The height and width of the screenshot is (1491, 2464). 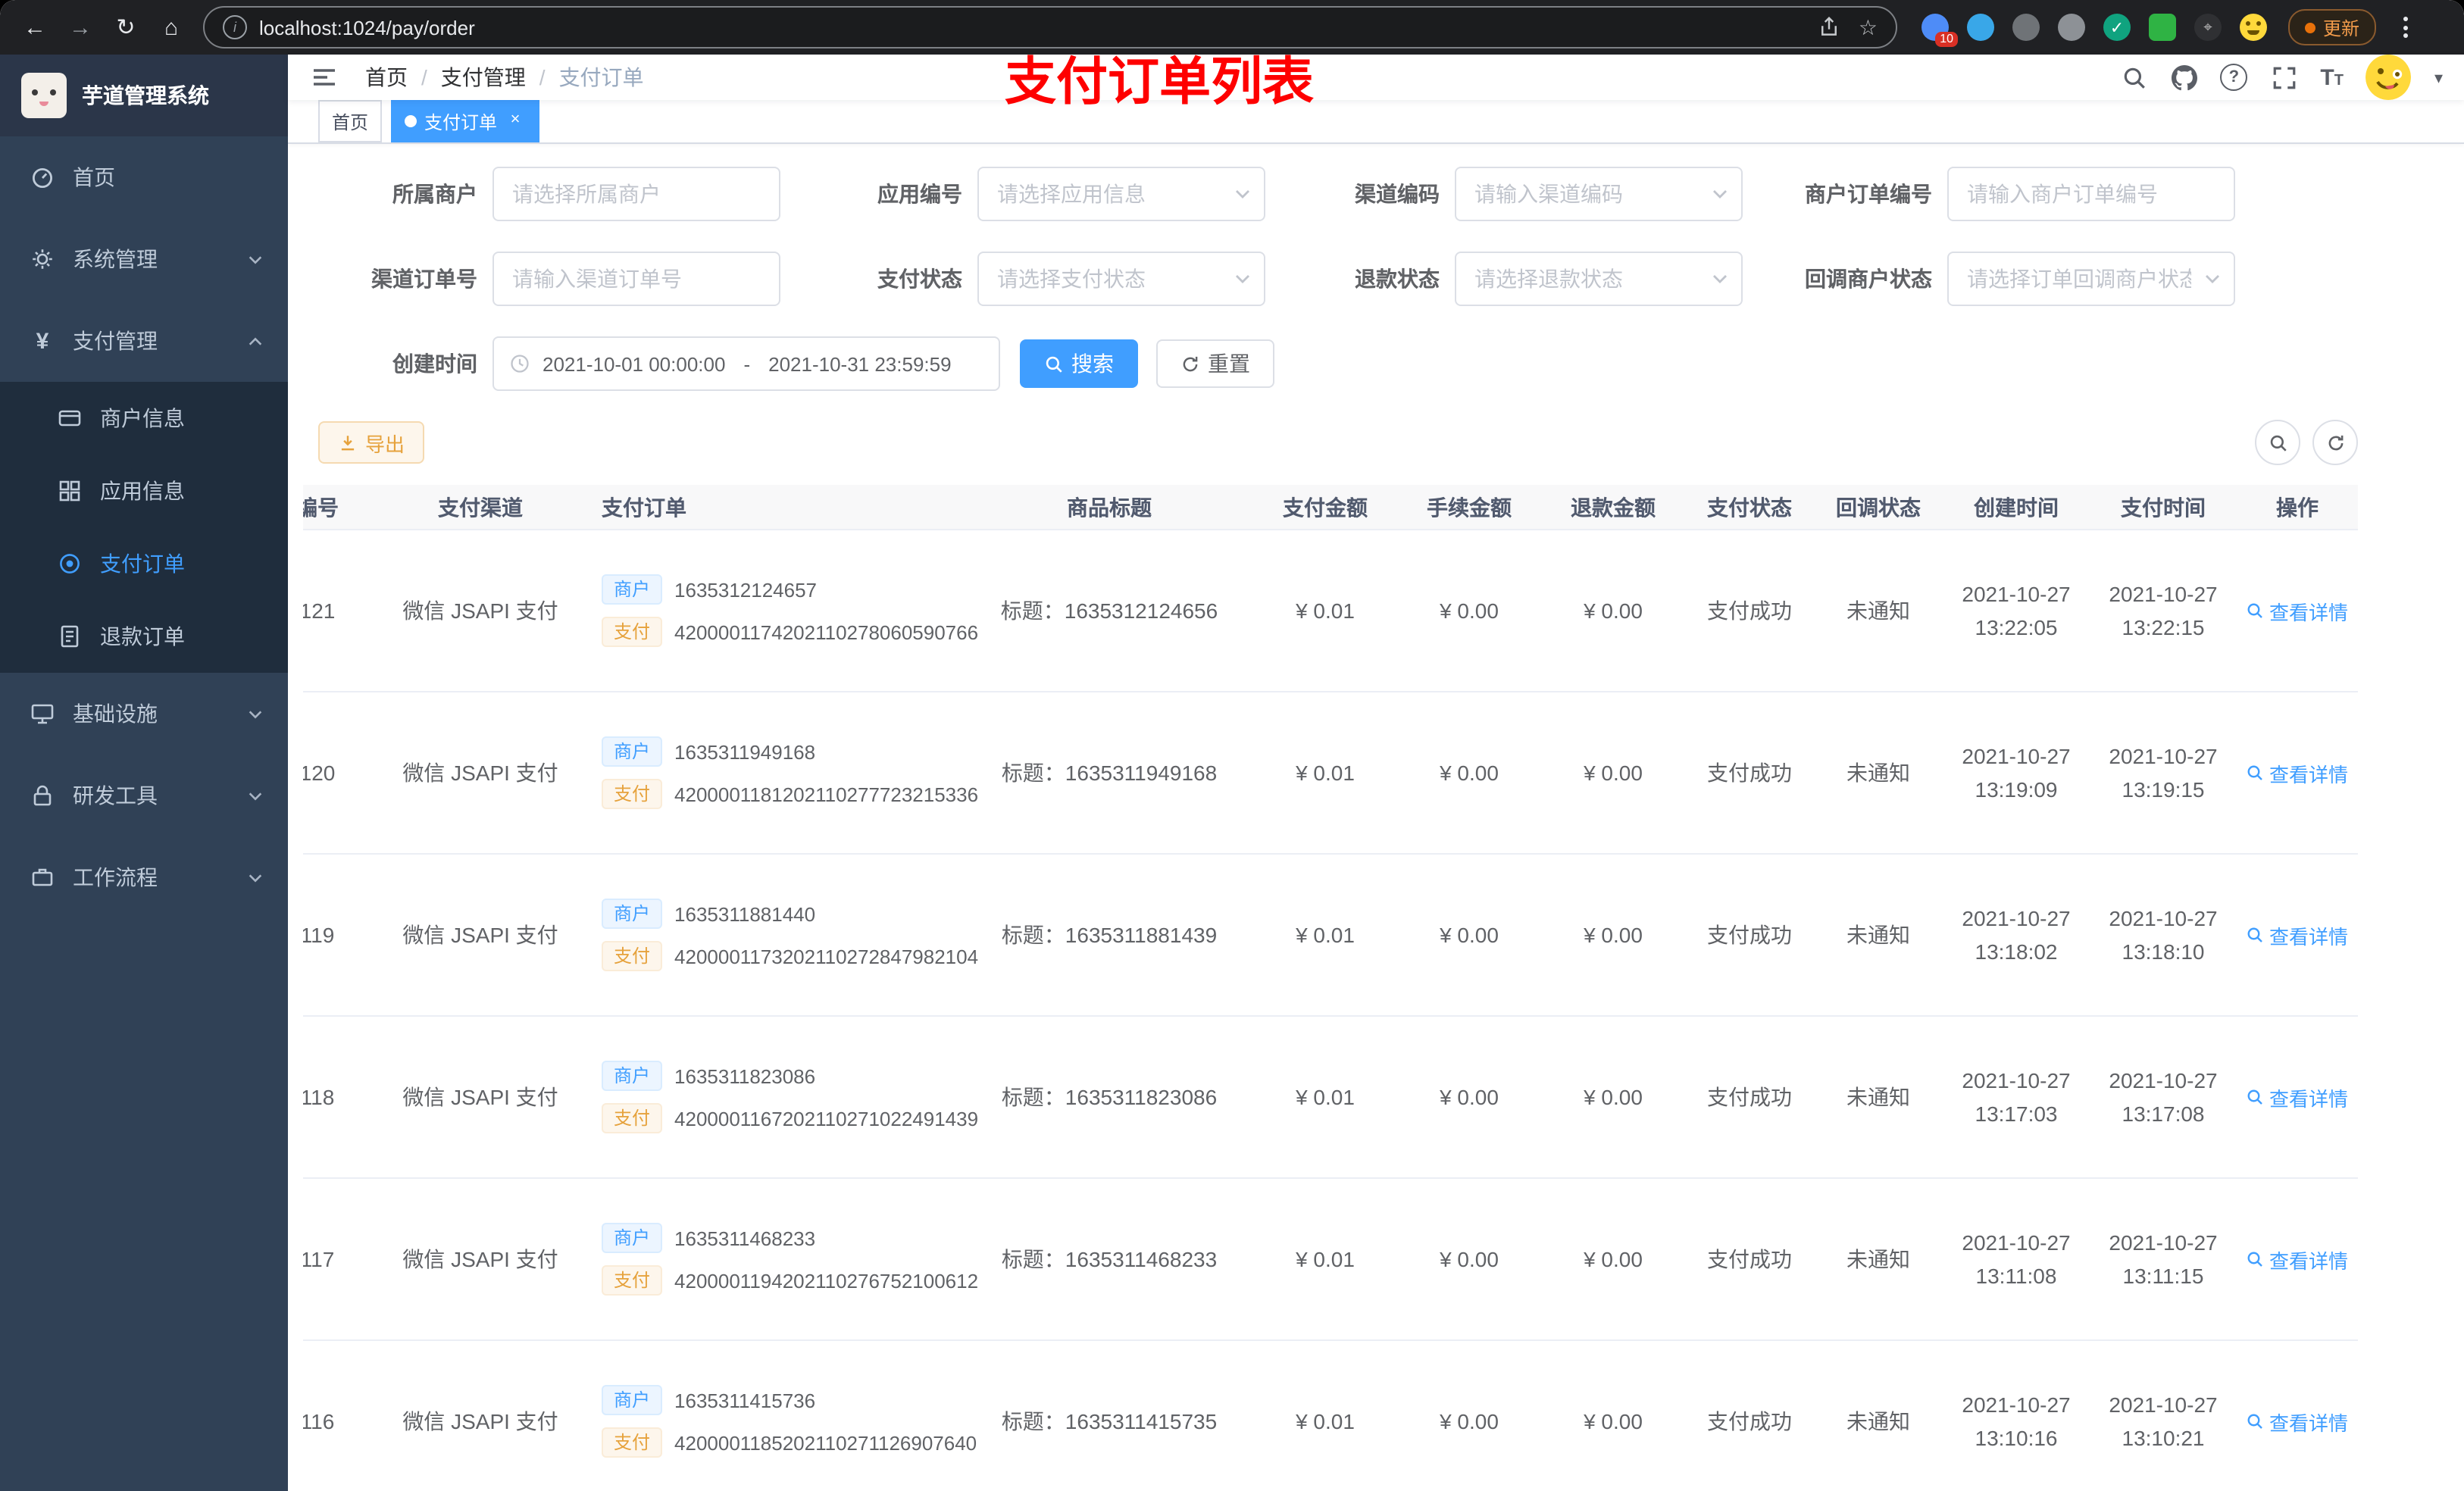 What do you see at coordinates (2389, 77) in the screenshot?
I see `avatar` at bounding box center [2389, 77].